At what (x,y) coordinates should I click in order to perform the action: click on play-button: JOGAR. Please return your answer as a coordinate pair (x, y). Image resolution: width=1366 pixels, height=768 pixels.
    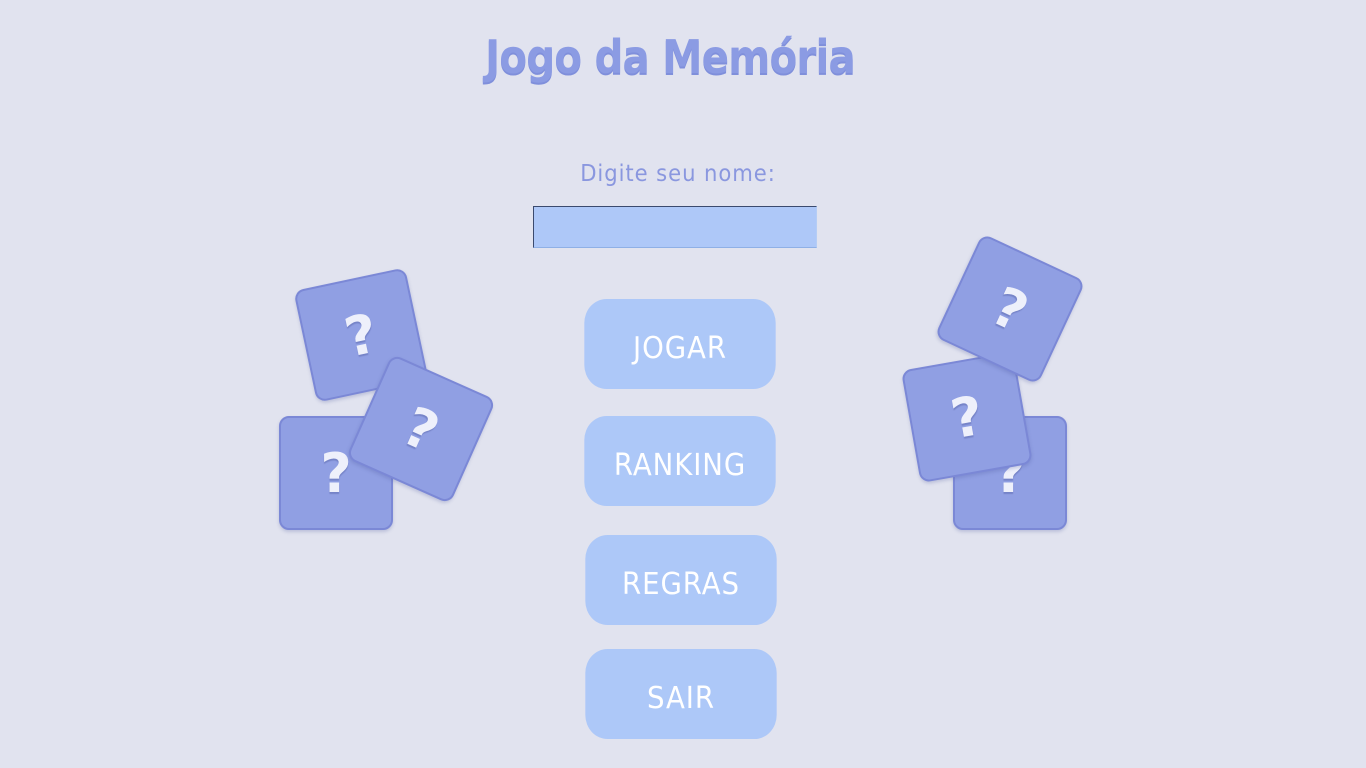
    Looking at the image, I should click on (680, 344).